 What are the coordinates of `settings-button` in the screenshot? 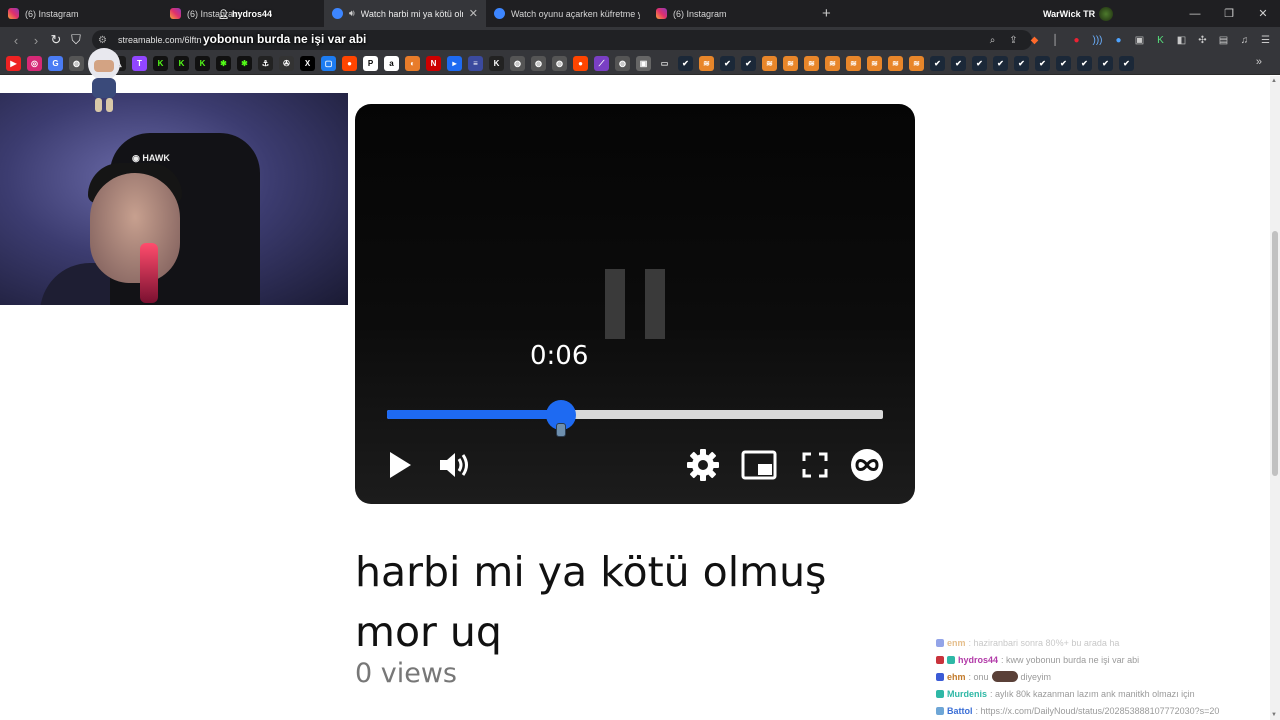 It's located at (703, 465).